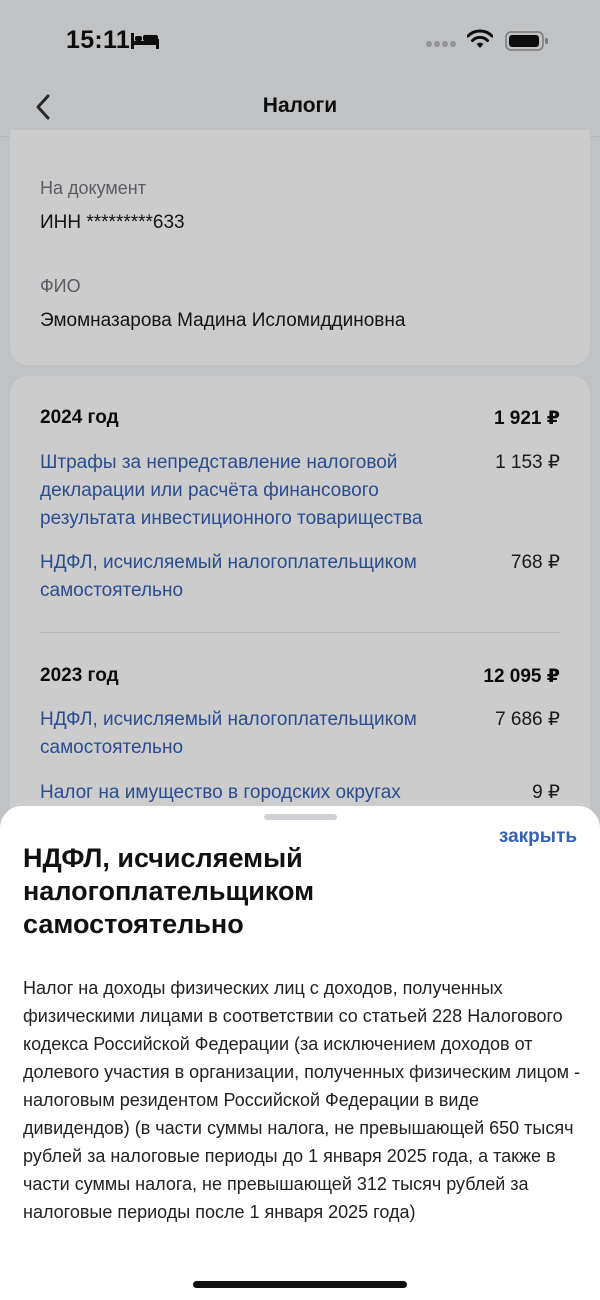 The height and width of the screenshot is (1300, 600). Describe the element at coordinates (300, 1284) in the screenshot. I see `home-indicator` at that location.